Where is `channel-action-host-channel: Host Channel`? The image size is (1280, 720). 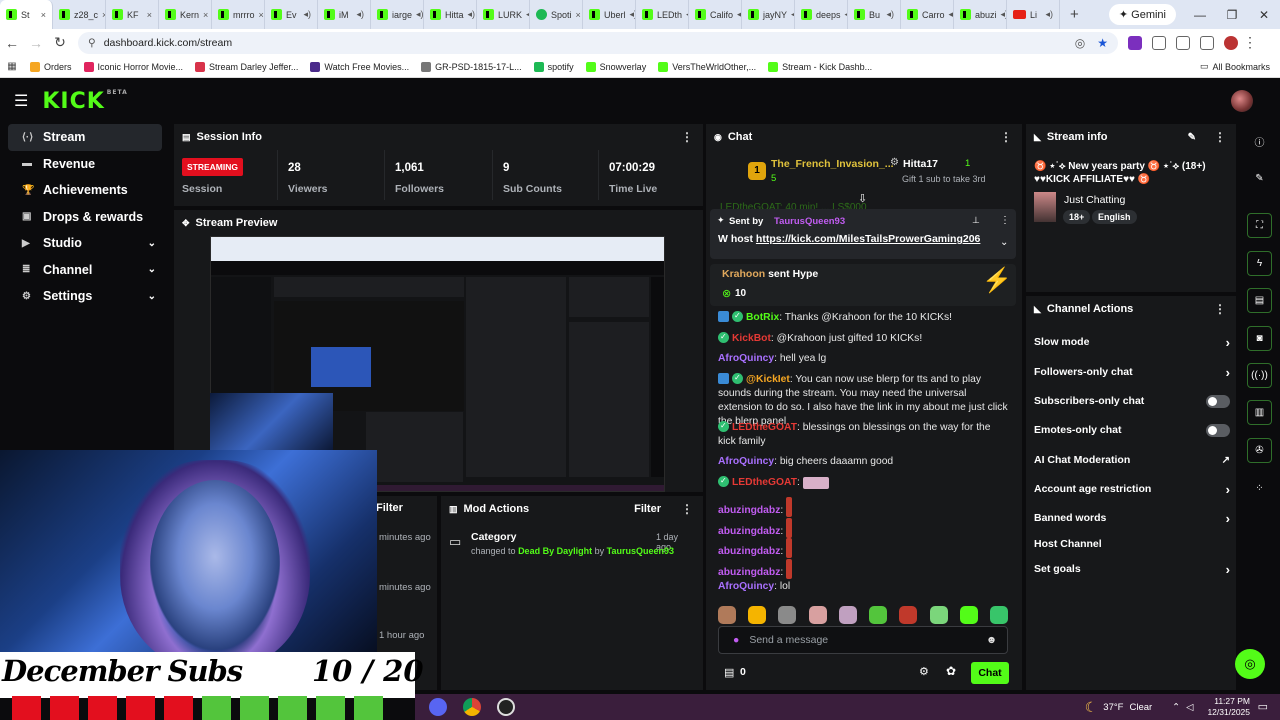 channel-action-host-channel: Host Channel is located at coordinates (1132, 544).